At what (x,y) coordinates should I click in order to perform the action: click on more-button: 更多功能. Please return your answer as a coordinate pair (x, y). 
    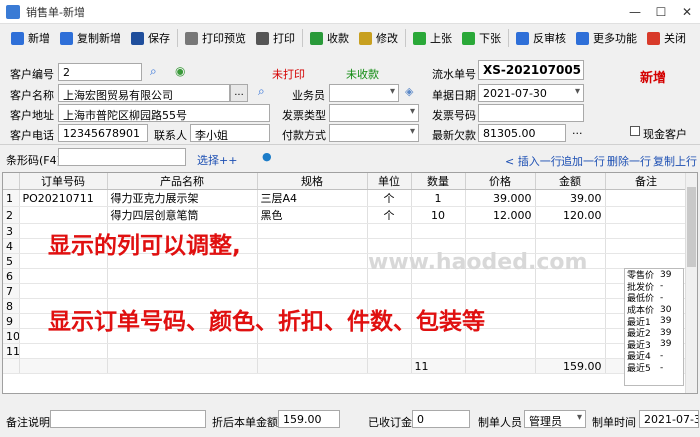
    Looking at the image, I should click on (606, 38).